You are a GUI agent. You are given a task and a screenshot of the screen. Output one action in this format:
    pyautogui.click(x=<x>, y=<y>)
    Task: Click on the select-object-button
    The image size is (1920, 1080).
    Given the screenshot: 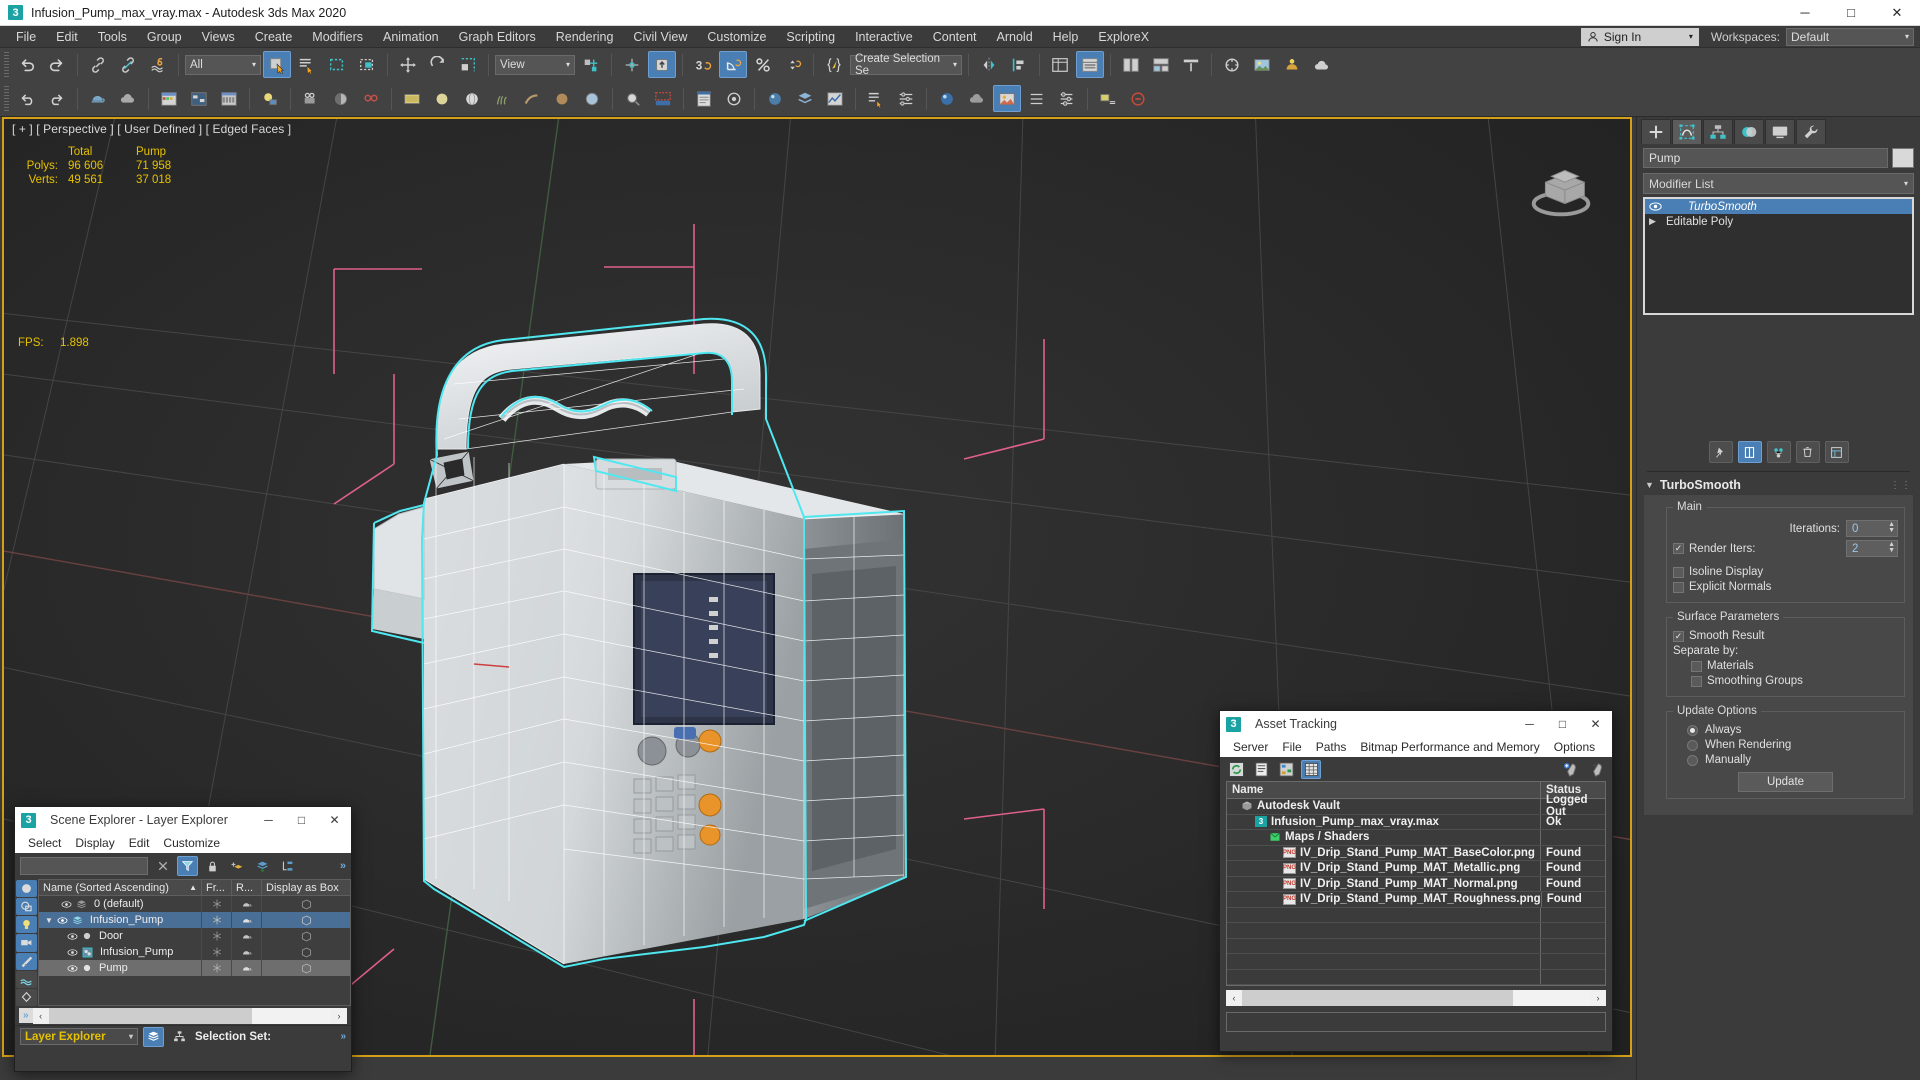 What is the action you would take?
    pyautogui.click(x=277, y=64)
    